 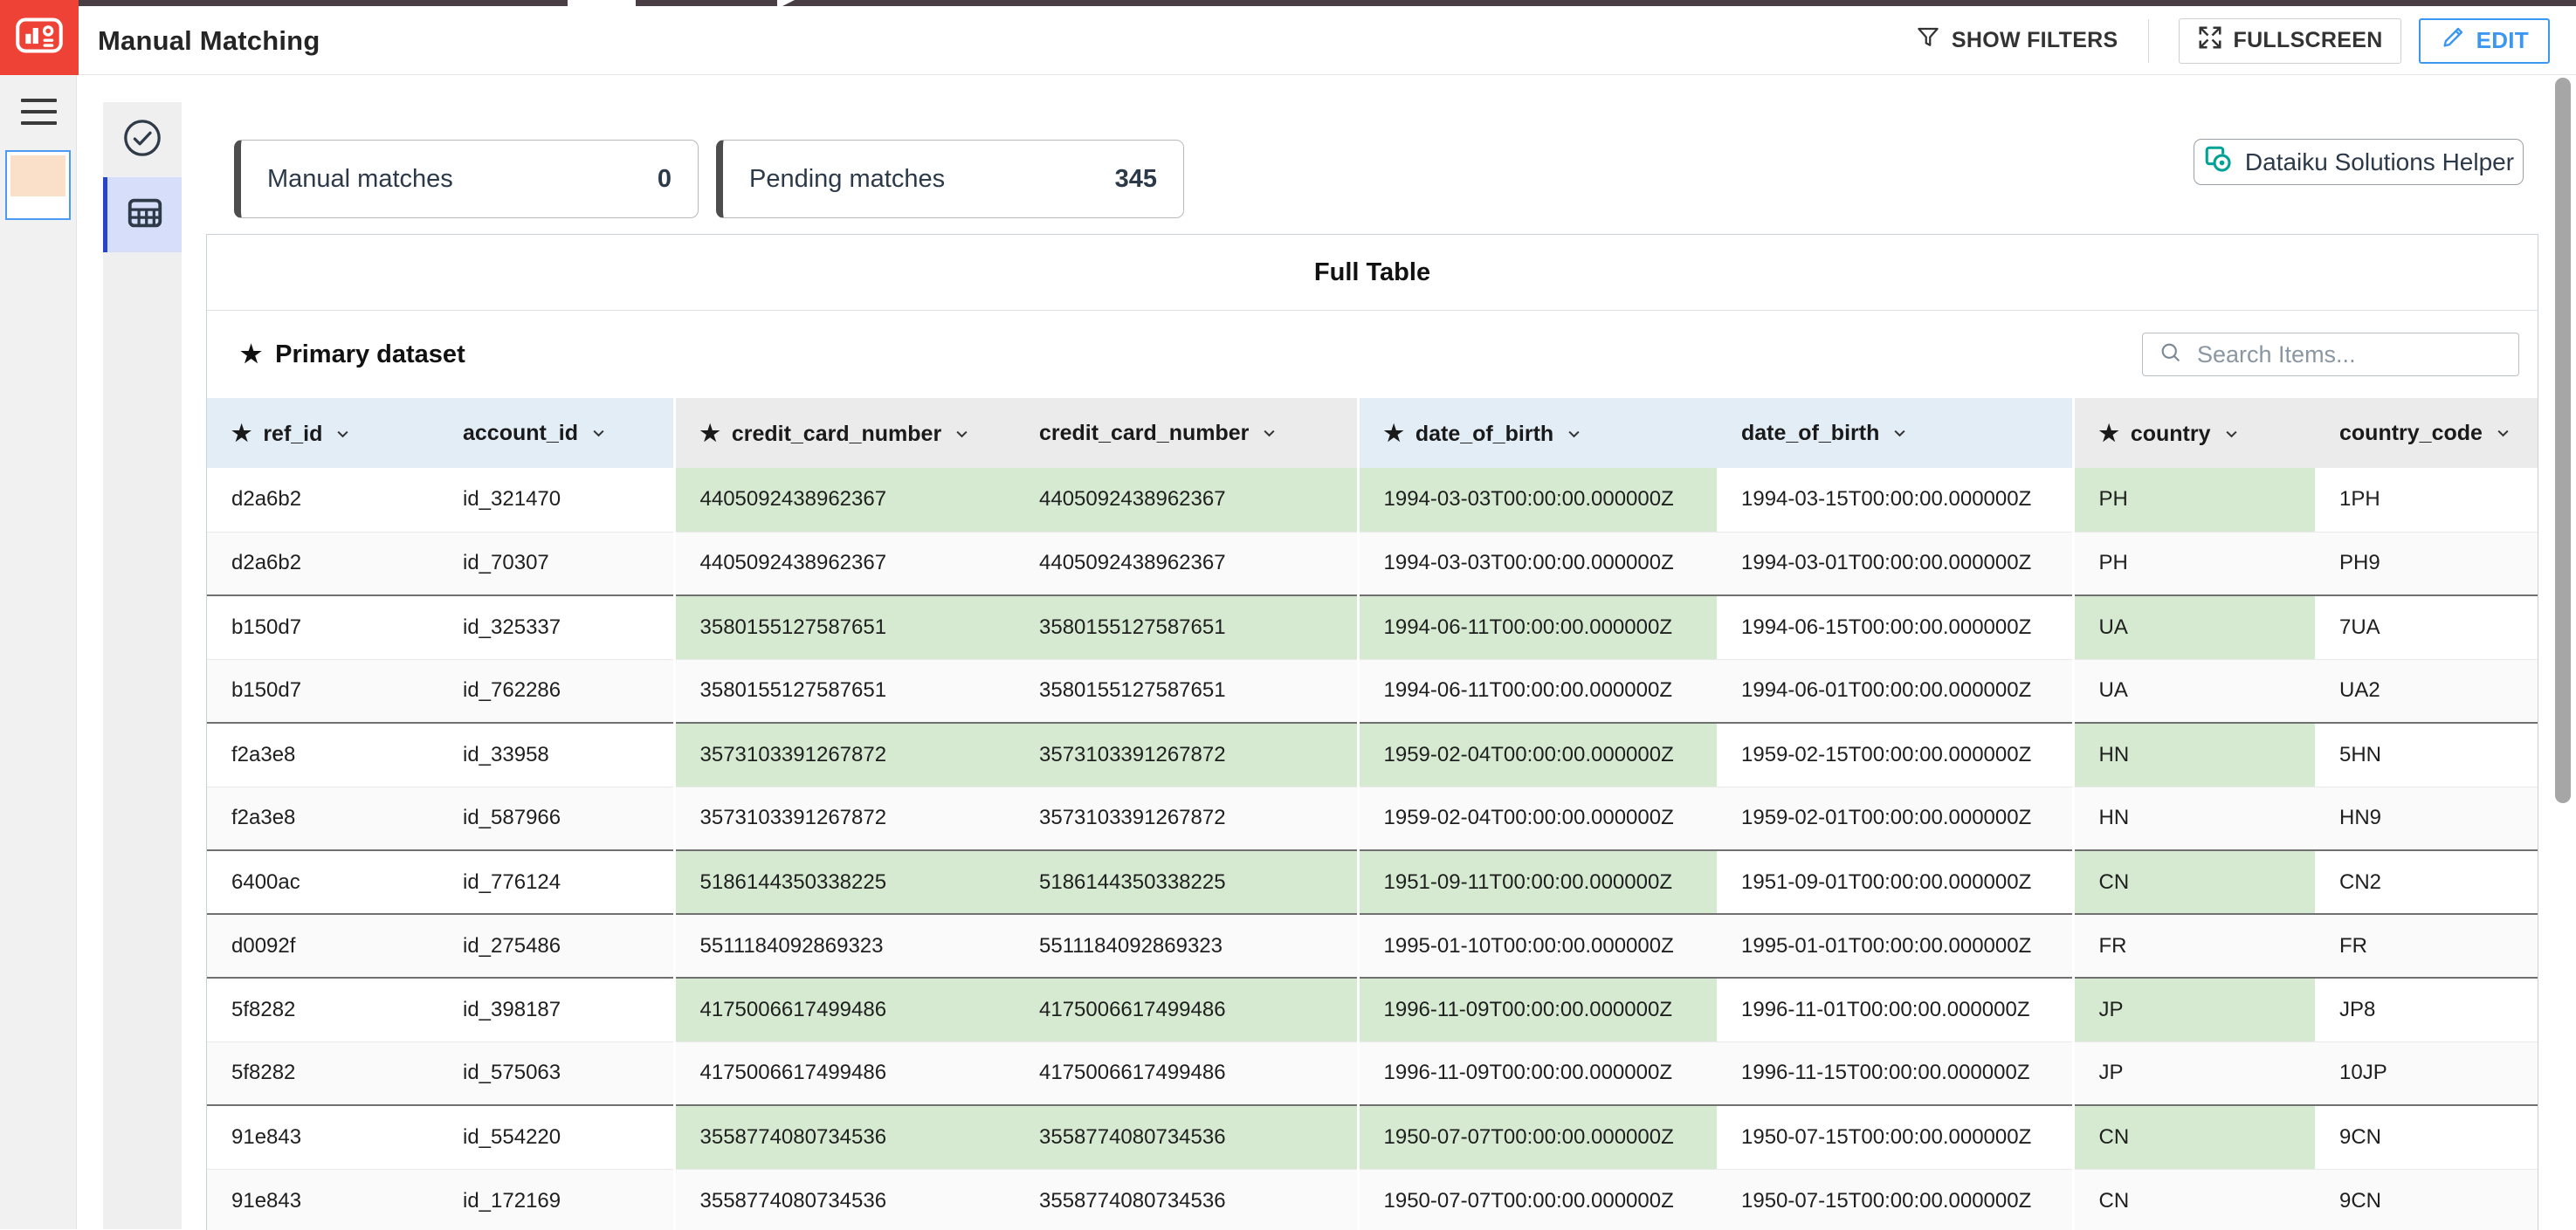 I want to click on vertical-scrollbar, so click(x=2563, y=441).